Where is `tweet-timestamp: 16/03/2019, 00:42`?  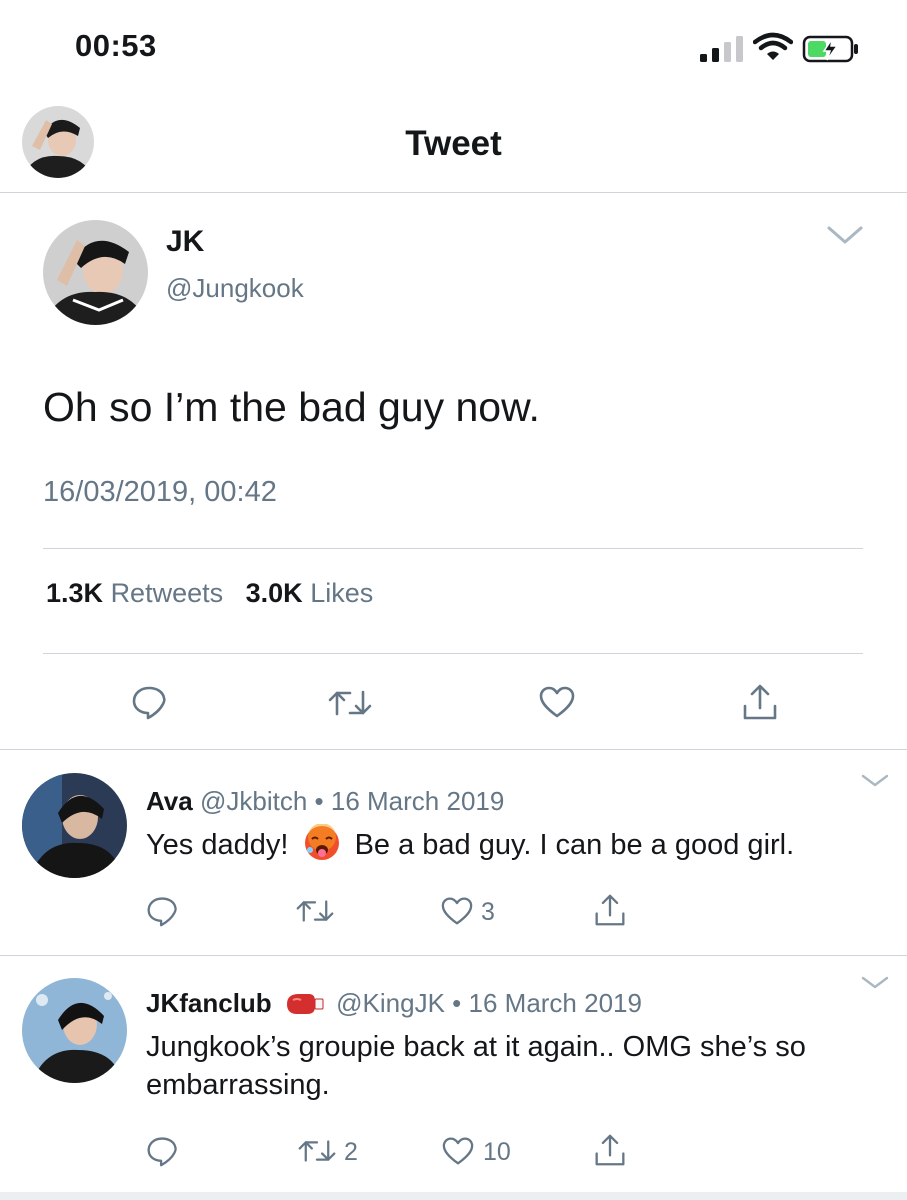
tweet-timestamp: 16/03/2019, 00:42 is located at coordinates (160, 492).